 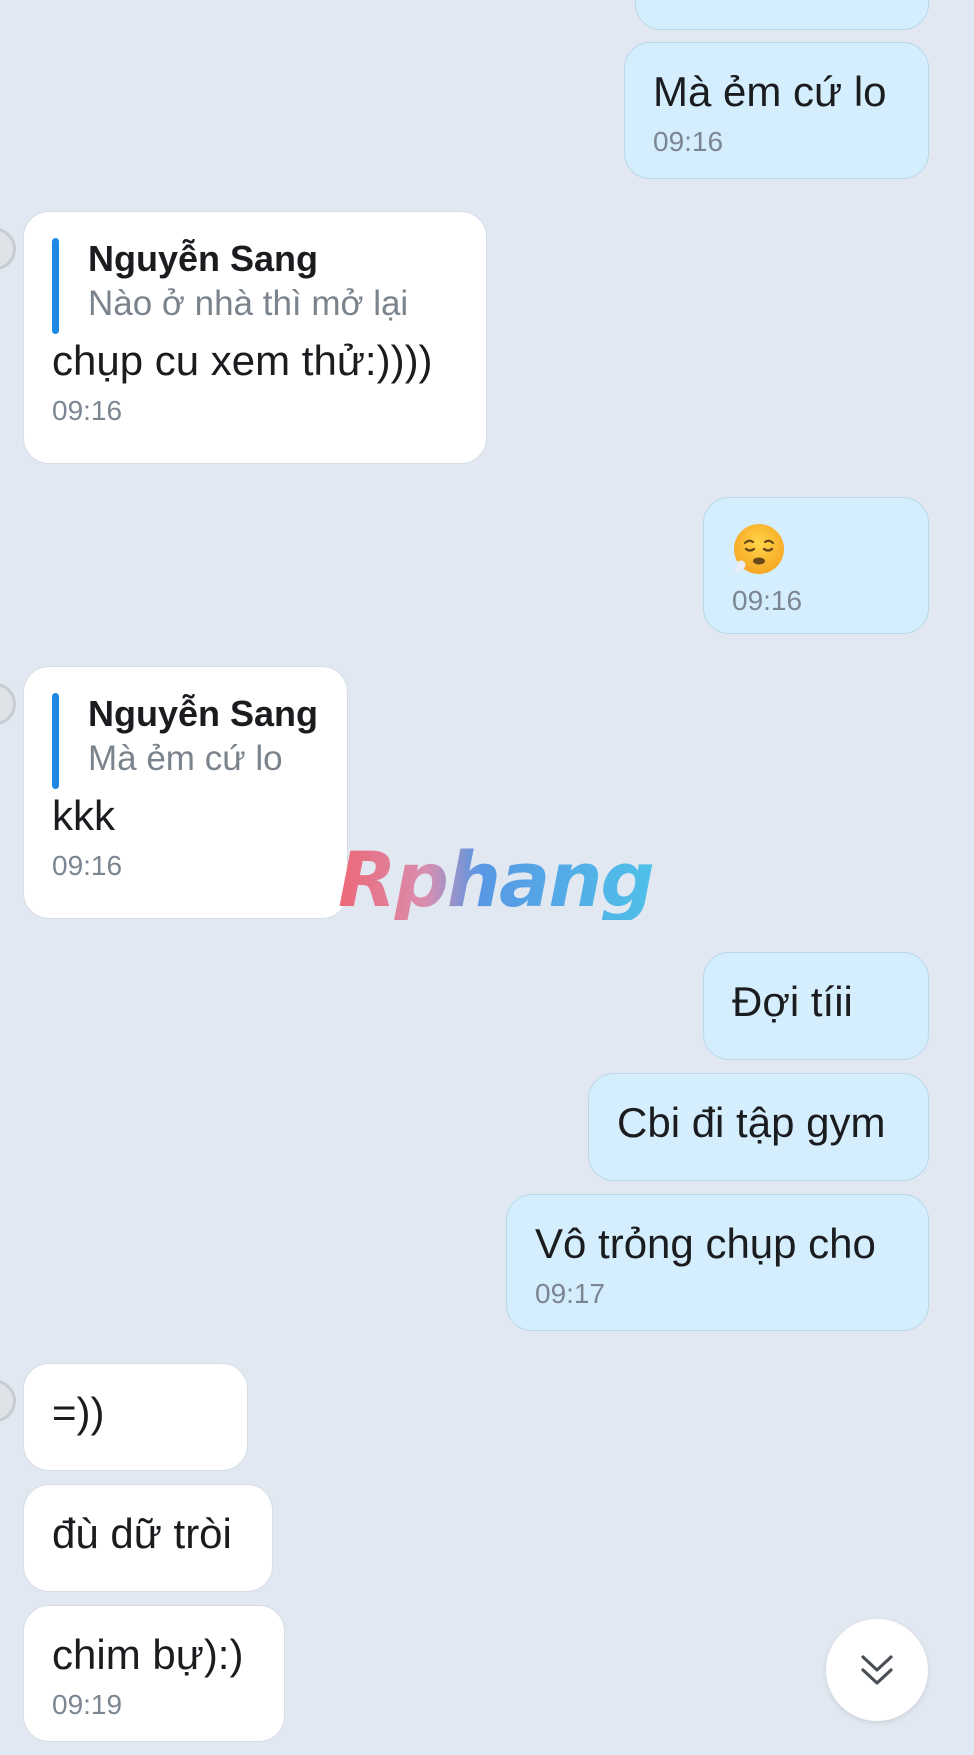 I want to click on message-text: Mà ẻm cứ lo, so click(x=770, y=91).